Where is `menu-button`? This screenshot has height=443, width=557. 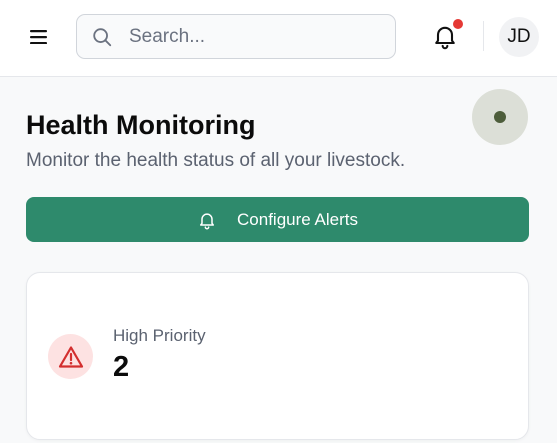 menu-button is located at coordinates (39, 37).